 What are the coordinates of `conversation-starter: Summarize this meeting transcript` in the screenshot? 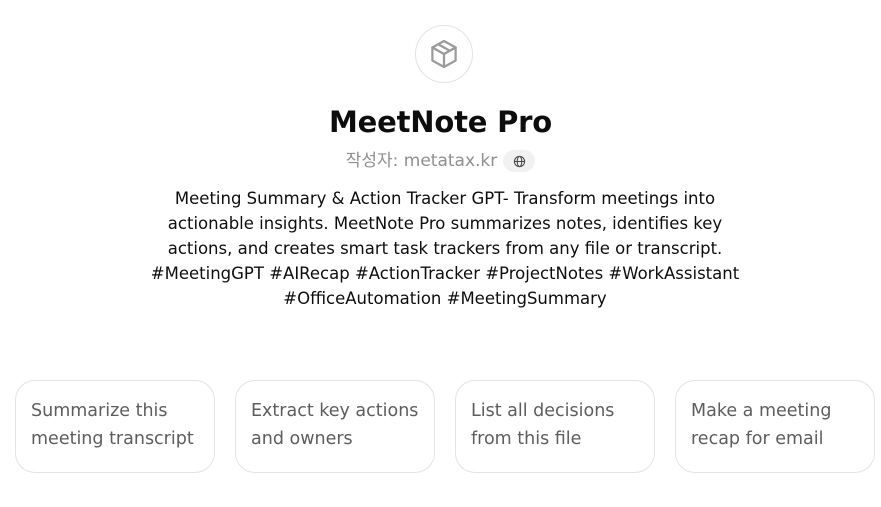 It's located at (115, 426).